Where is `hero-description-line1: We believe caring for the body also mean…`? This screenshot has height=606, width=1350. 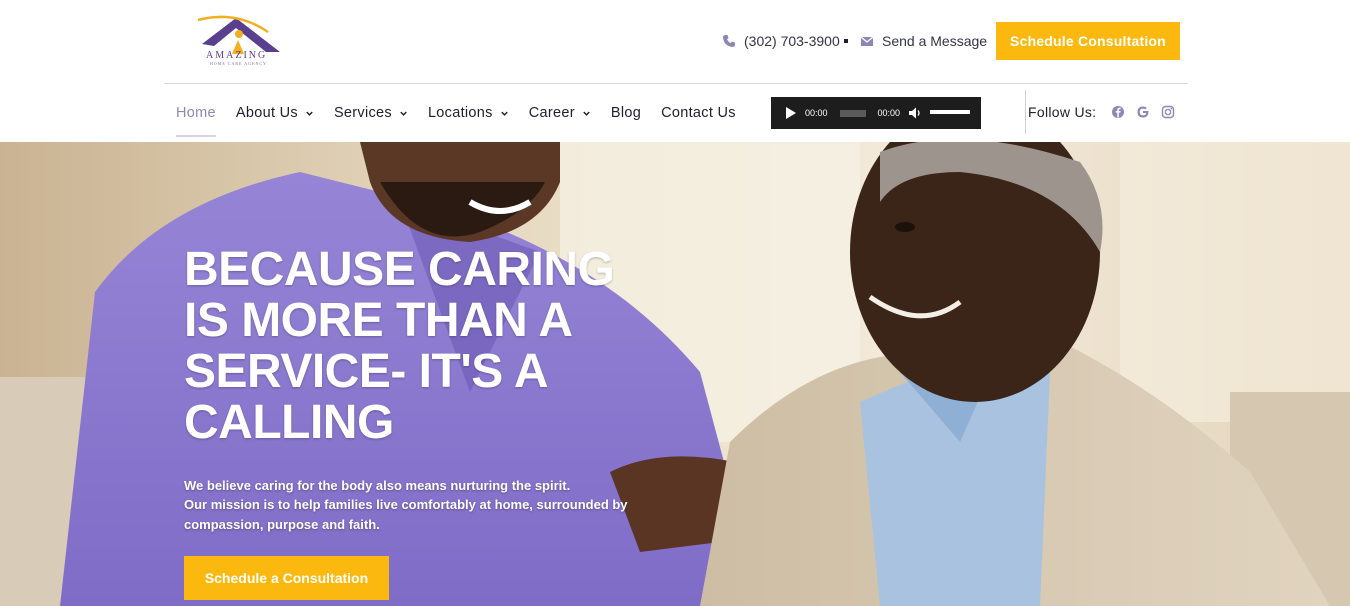
hero-description-line1: We believe caring for the body also mean… is located at coordinates (377, 485).